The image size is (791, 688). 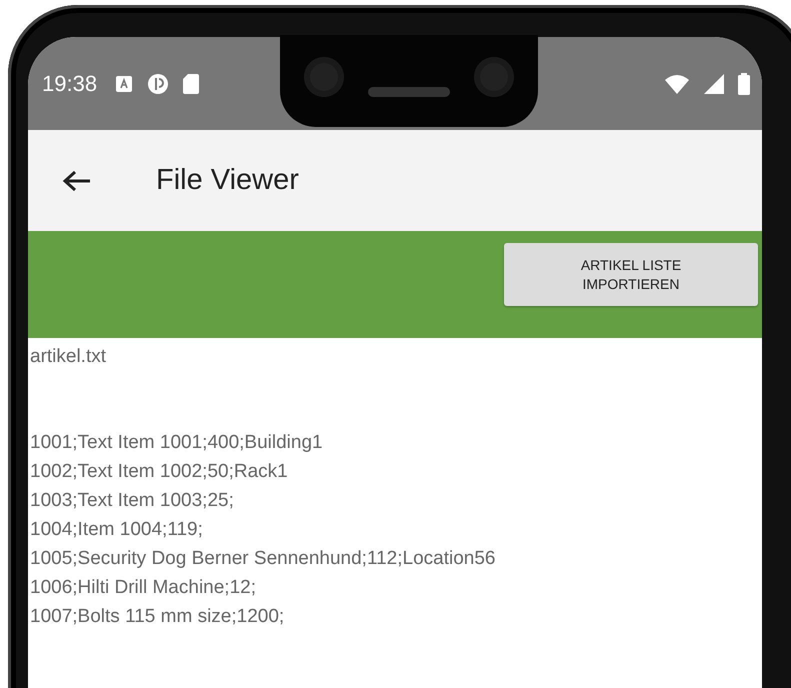 What do you see at coordinates (714, 84) in the screenshot?
I see `signal-icon` at bounding box center [714, 84].